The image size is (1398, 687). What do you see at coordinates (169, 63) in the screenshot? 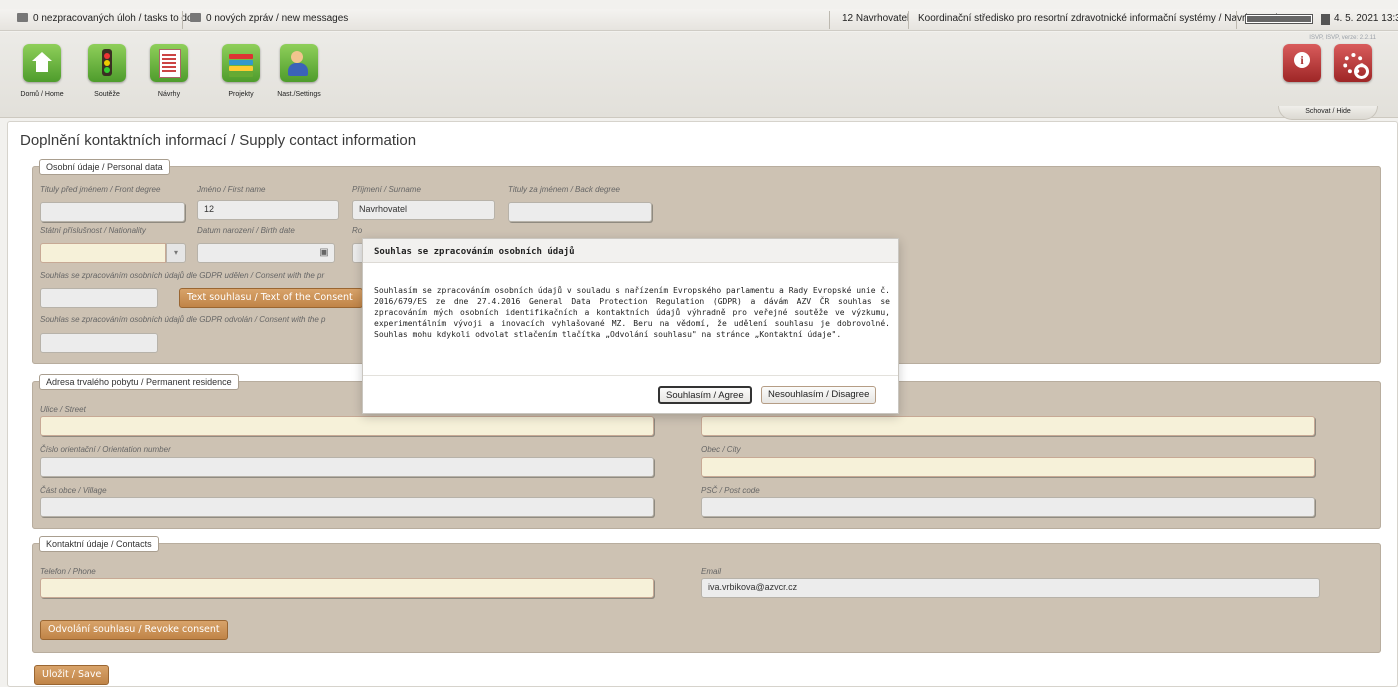
I see `document-icon` at bounding box center [169, 63].